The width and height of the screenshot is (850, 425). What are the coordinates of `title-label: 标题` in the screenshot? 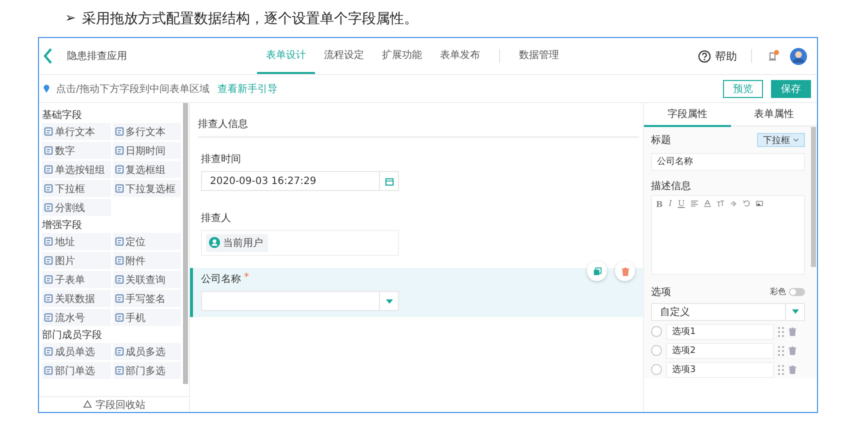 It's located at (661, 140).